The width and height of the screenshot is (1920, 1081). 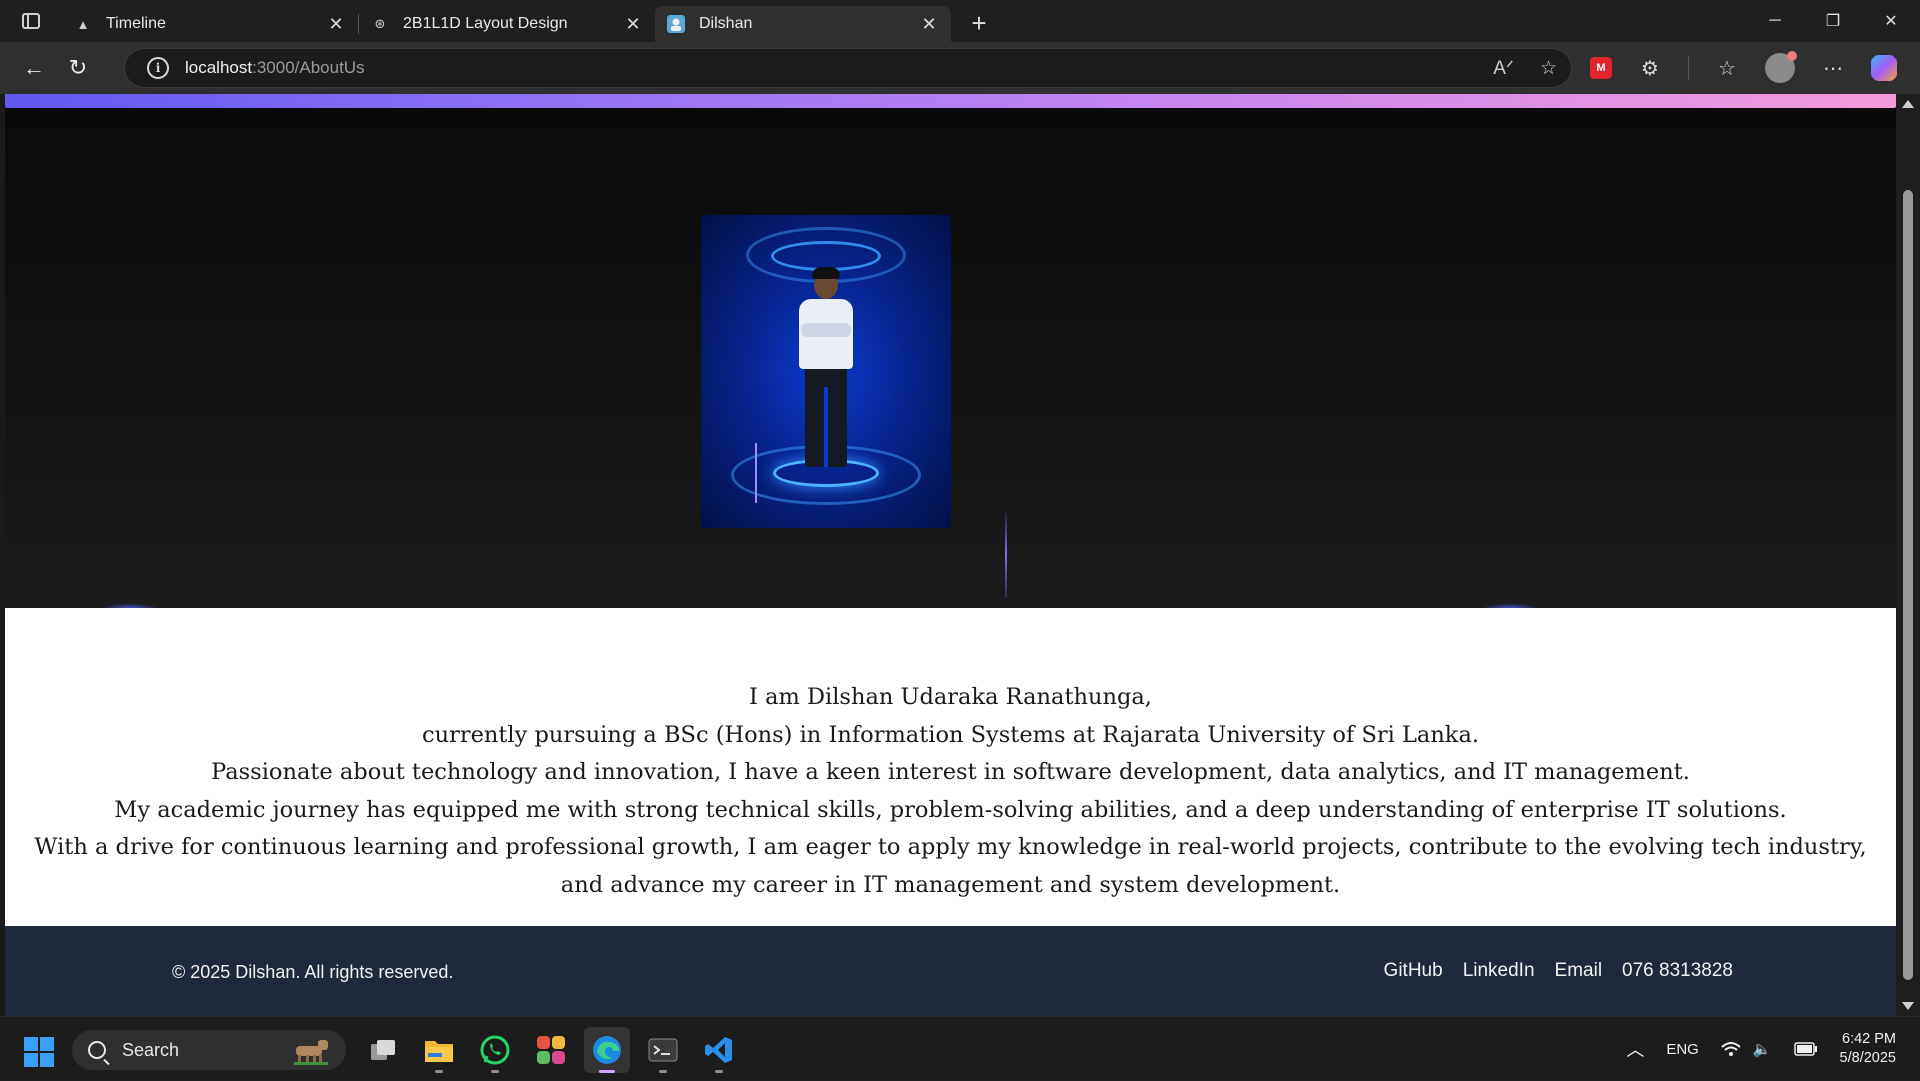 I want to click on scroll-down-arrow-icon, so click(x=1908, y=1006).